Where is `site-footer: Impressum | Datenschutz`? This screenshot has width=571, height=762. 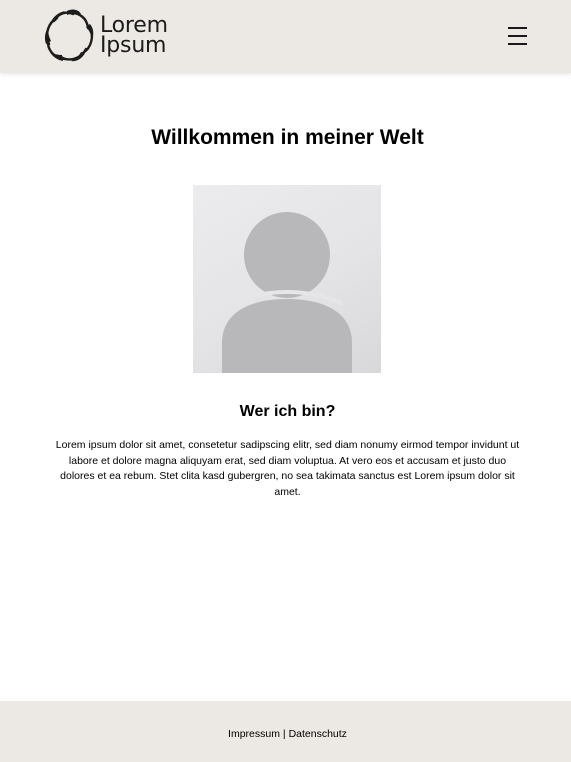 site-footer: Impressum | Datenschutz is located at coordinates (285, 731).